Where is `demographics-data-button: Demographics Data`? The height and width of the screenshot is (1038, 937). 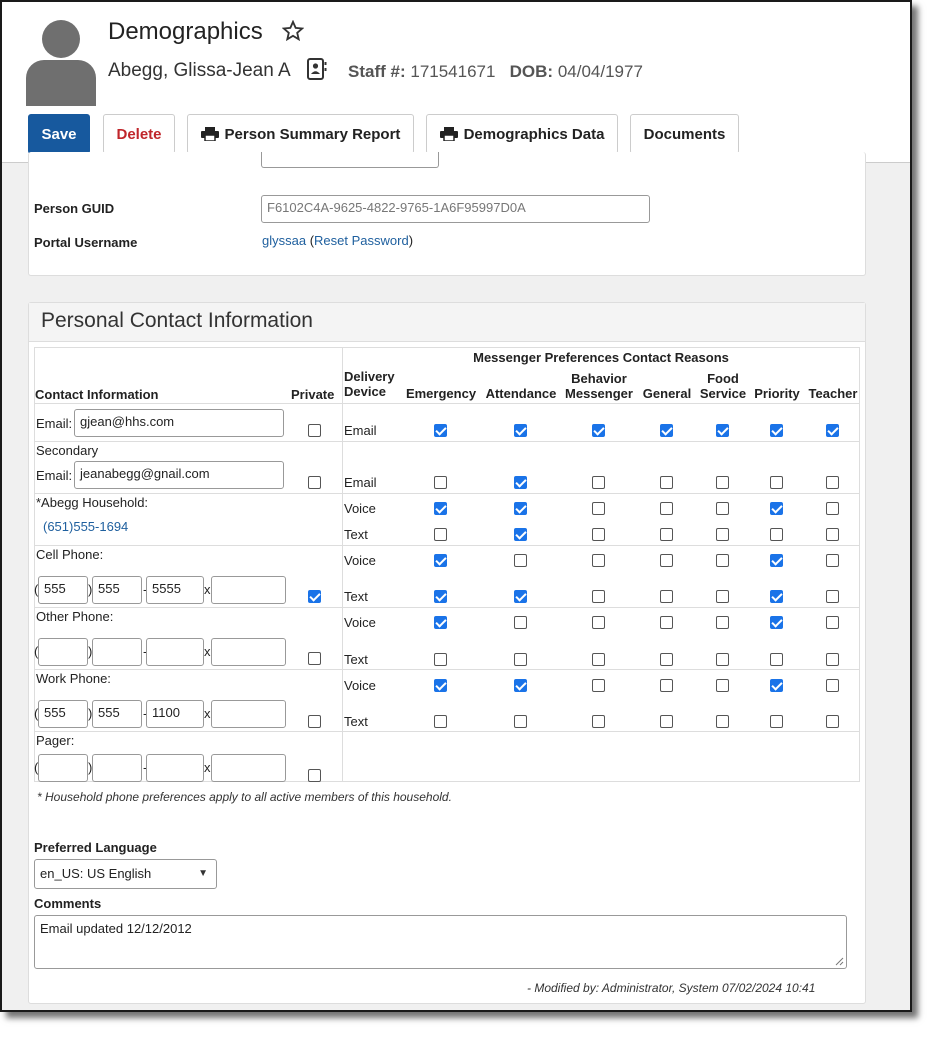
demographics-data-button: Demographics Data is located at coordinates (522, 134).